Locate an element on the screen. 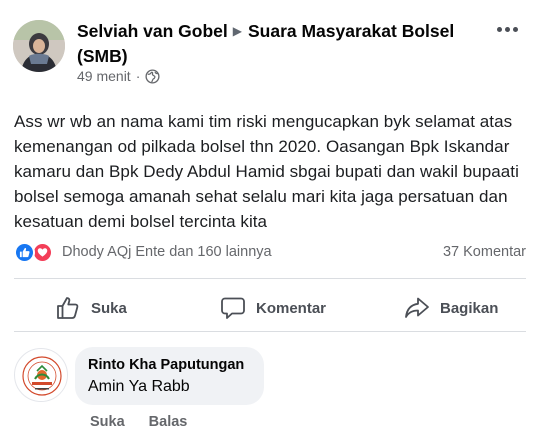  triangle-right-icon: ▶ is located at coordinates (237, 31).